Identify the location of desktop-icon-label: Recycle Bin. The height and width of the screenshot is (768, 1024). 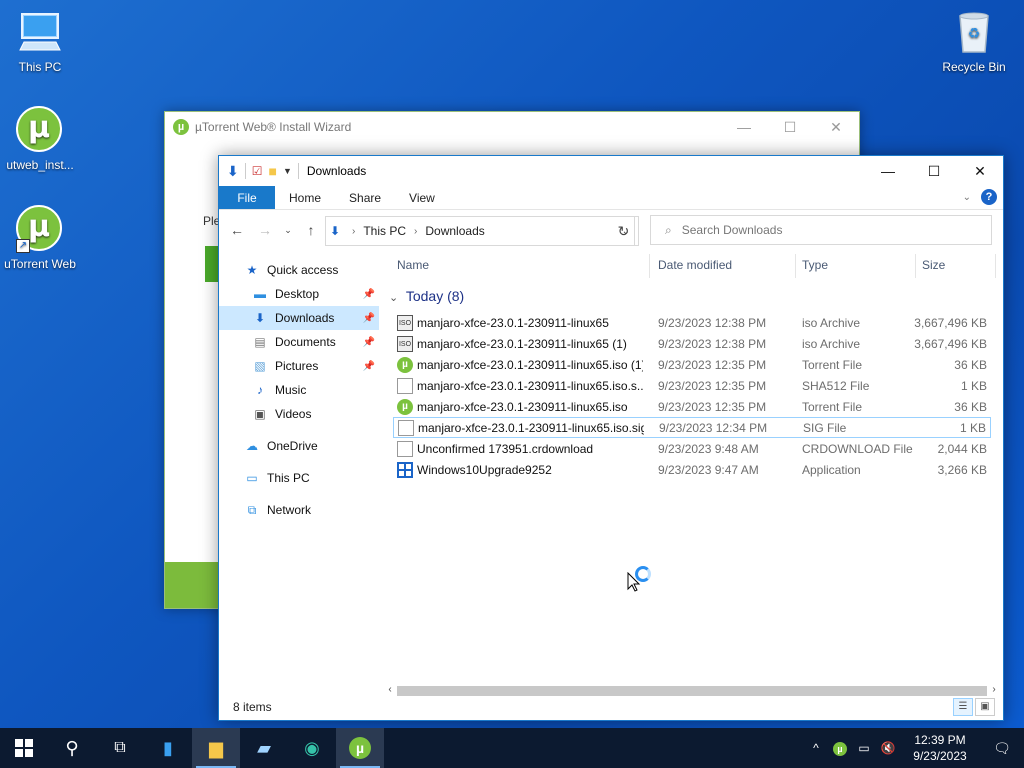
(974, 67).